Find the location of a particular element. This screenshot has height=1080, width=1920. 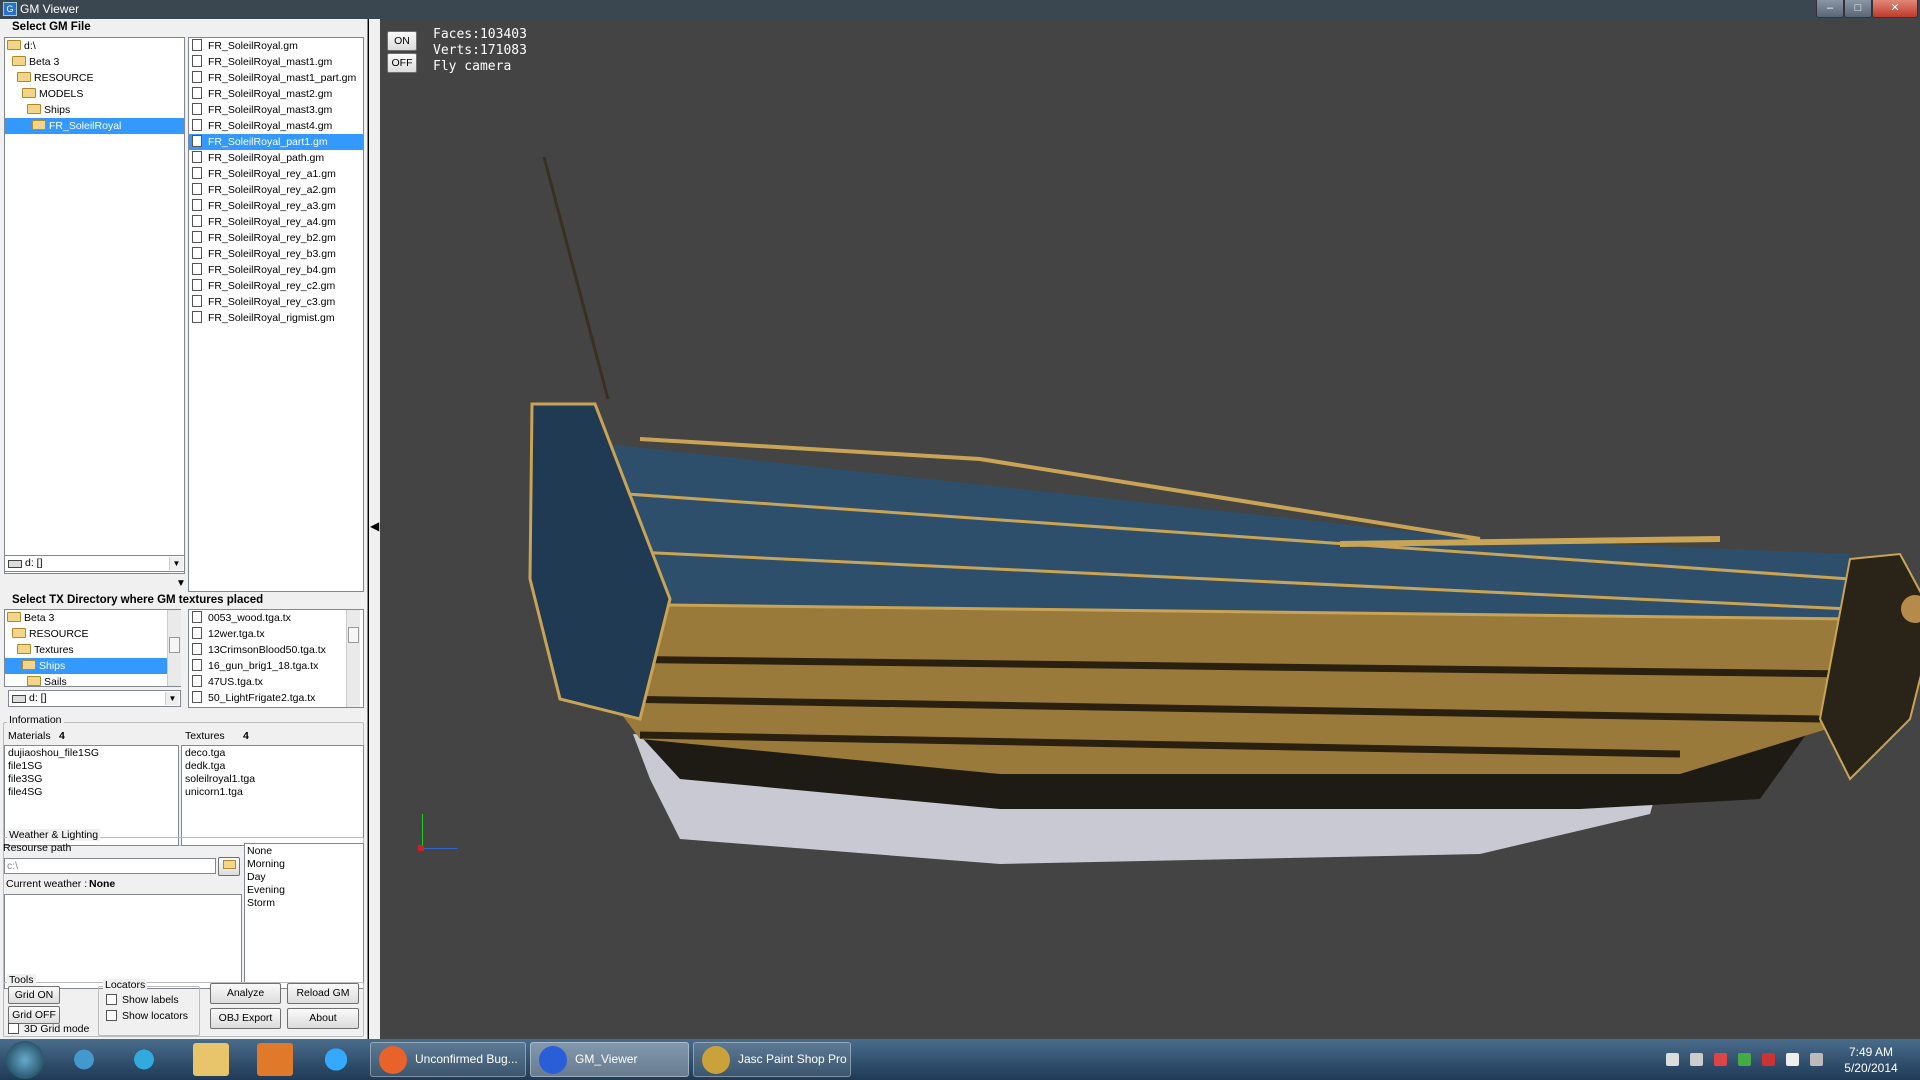

minimize-button: – is located at coordinates (1830, 9).